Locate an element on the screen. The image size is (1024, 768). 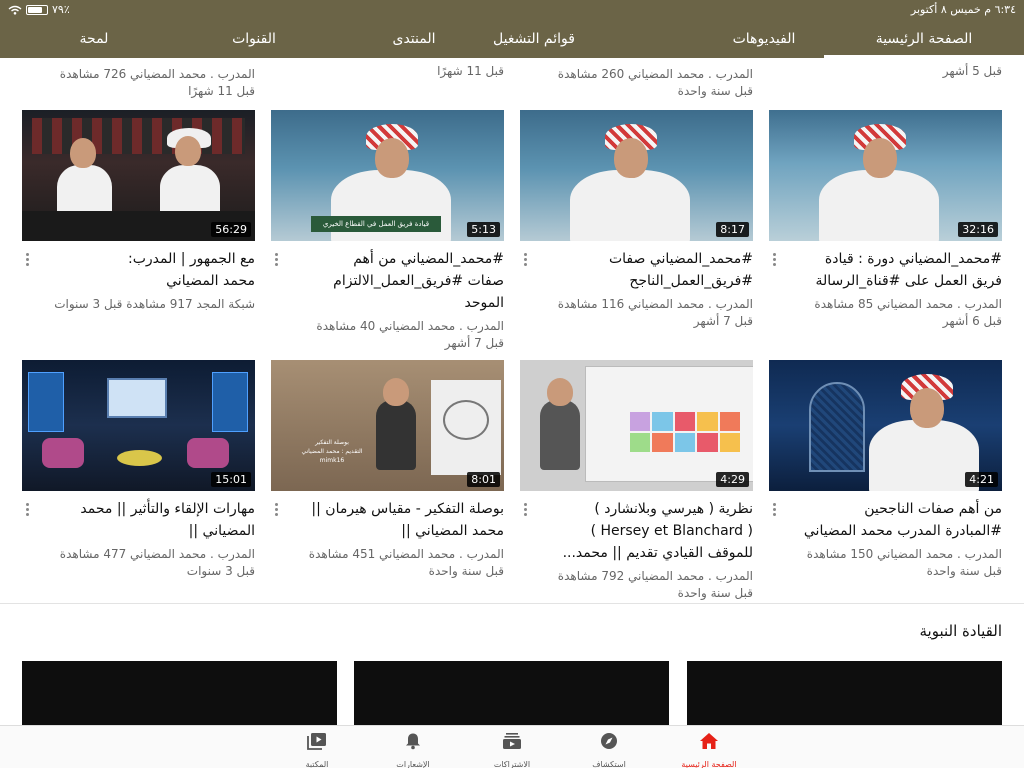
battery-fill is located at coordinates (35, 9).